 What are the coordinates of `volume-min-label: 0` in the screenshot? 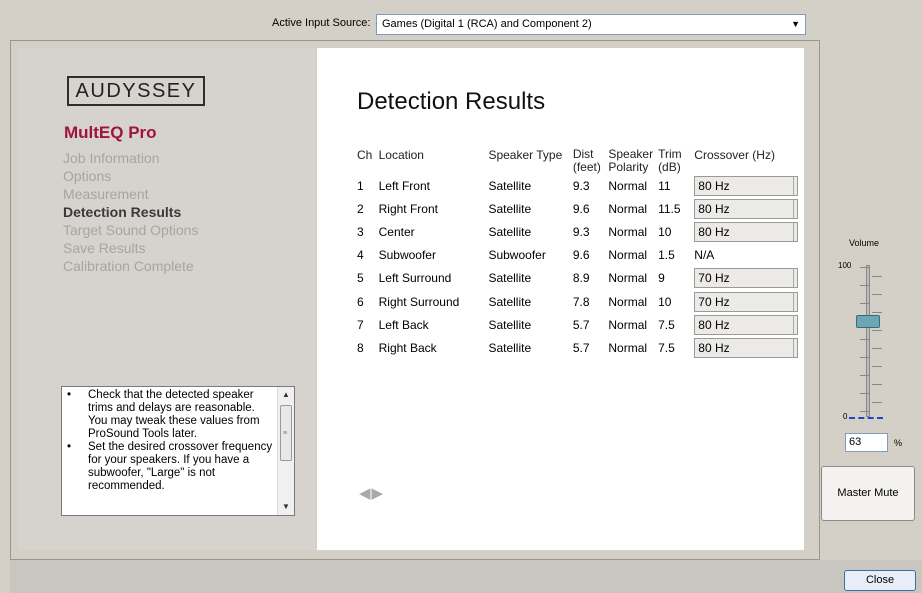 It's located at (845, 416).